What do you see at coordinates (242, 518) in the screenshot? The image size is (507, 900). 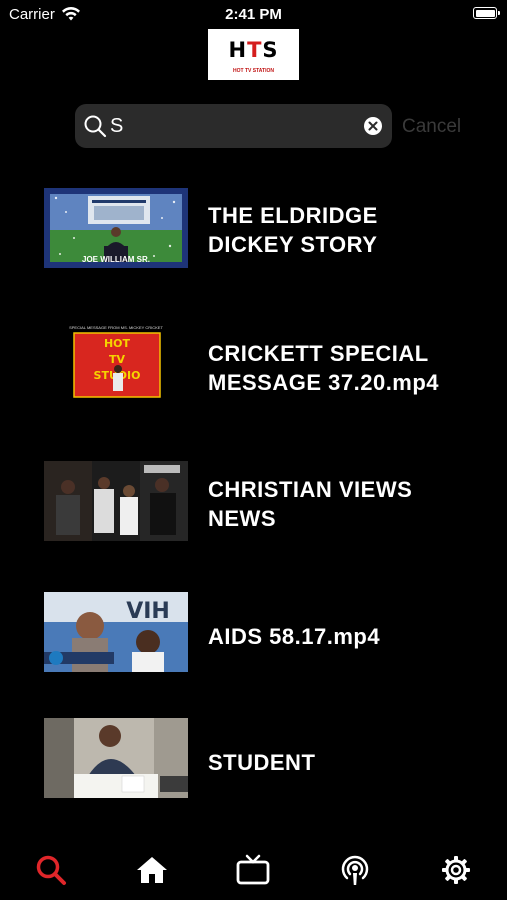 I see `title-line: NEWS` at bounding box center [242, 518].